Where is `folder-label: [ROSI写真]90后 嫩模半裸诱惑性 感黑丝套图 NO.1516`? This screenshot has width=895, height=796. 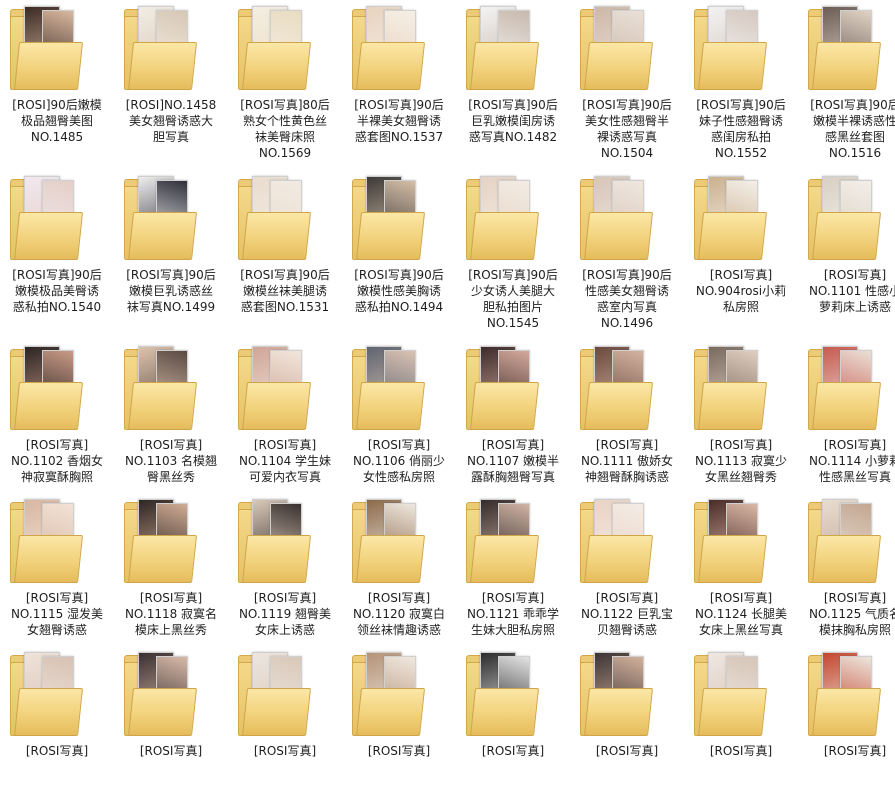 folder-label: [ROSI写真]90后 嫩模半裸诱惑性 感黑丝套图 NO.1516 is located at coordinates (852, 129).